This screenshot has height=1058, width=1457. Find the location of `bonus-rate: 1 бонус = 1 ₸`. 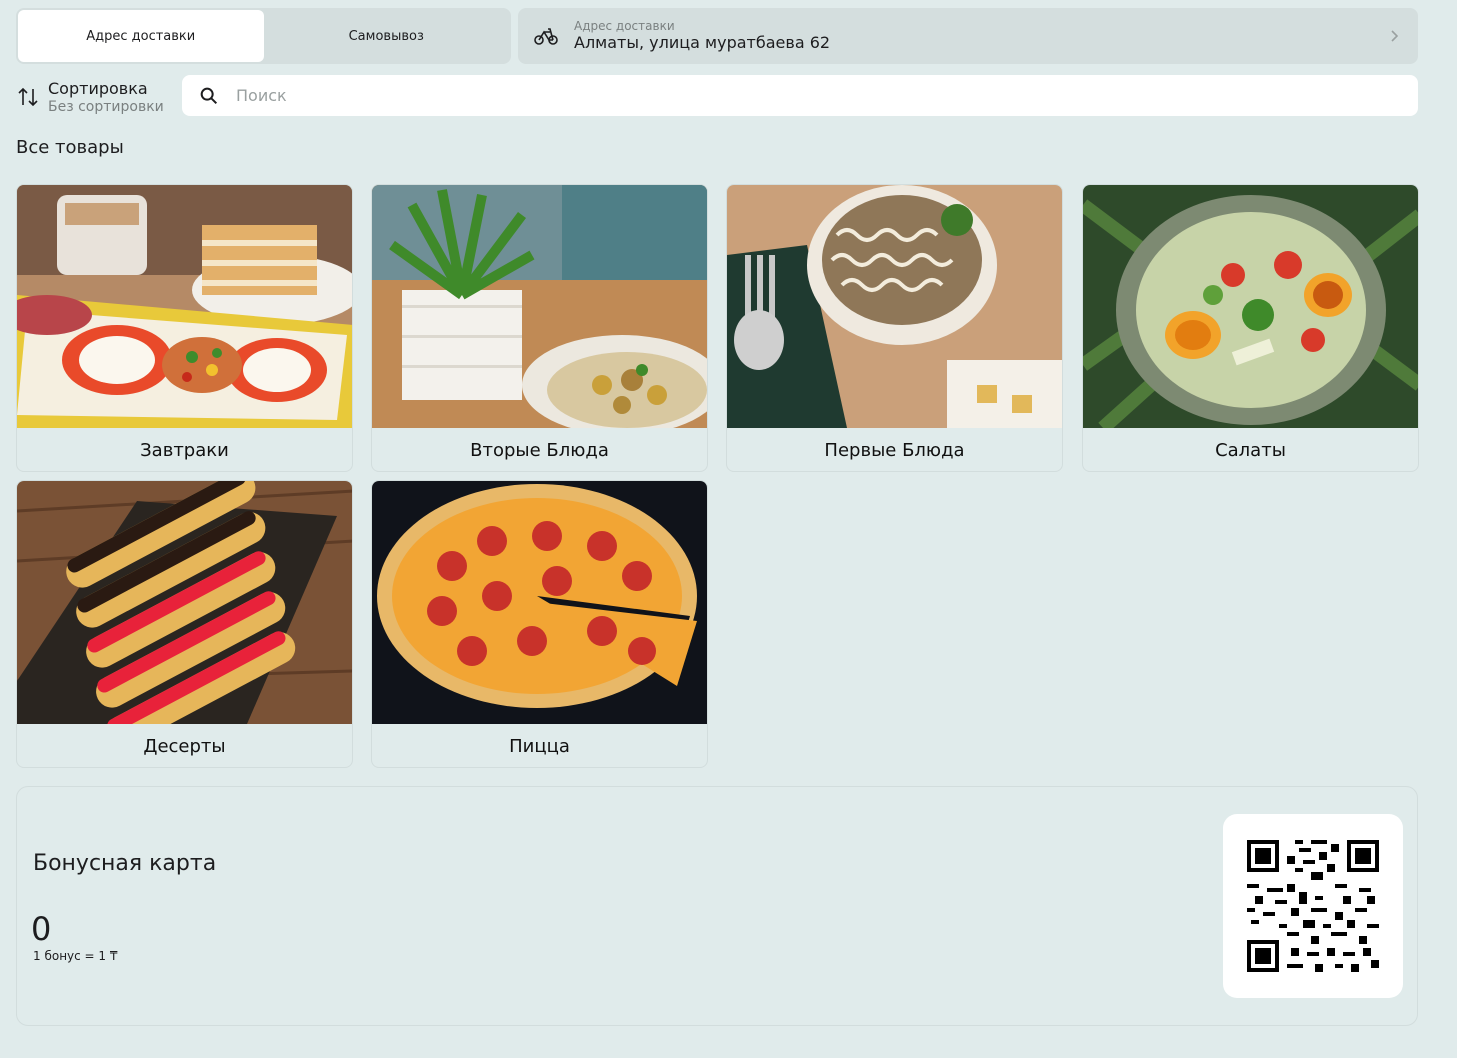

bonus-rate: 1 бонус = 1 ₸ is located at coordinates (75, 956).